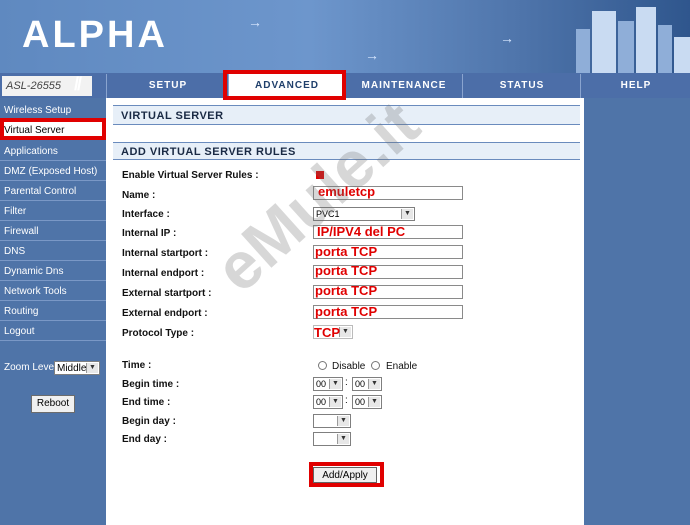 The height and width of the screenshot is (525, 690). Describe the element at coordinates (346, 151) in the screenshot. I see `rules-section-title: ADD VIRTUAL SERVER RULES` at that location.